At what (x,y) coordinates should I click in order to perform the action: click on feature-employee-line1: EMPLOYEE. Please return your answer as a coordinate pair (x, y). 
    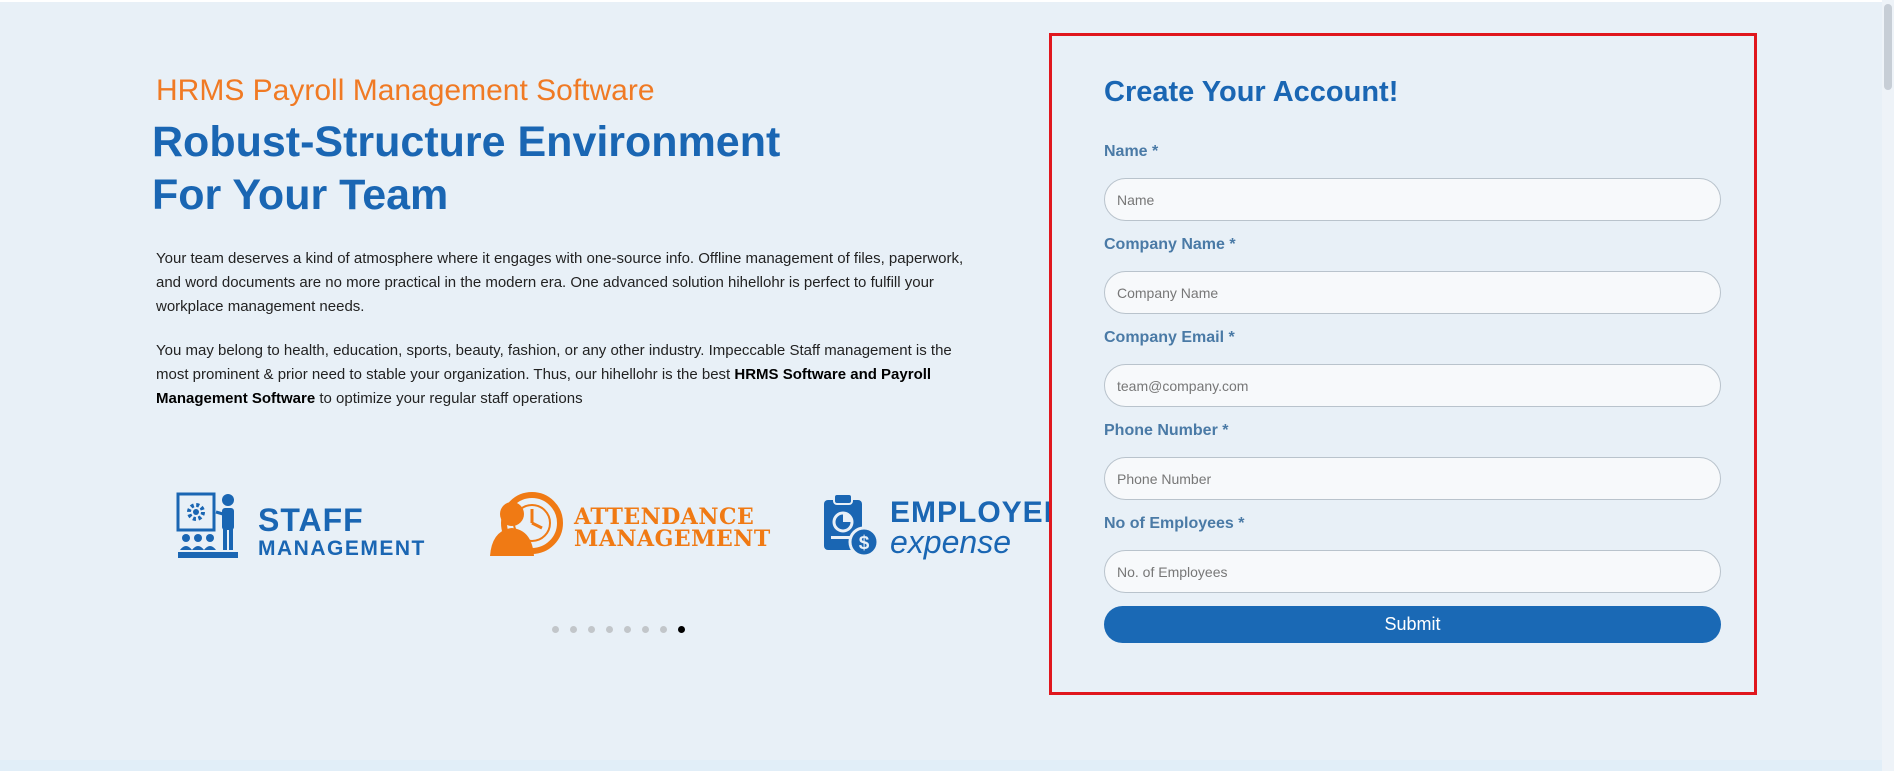
    Looking at the image, I should click on (977, 512).